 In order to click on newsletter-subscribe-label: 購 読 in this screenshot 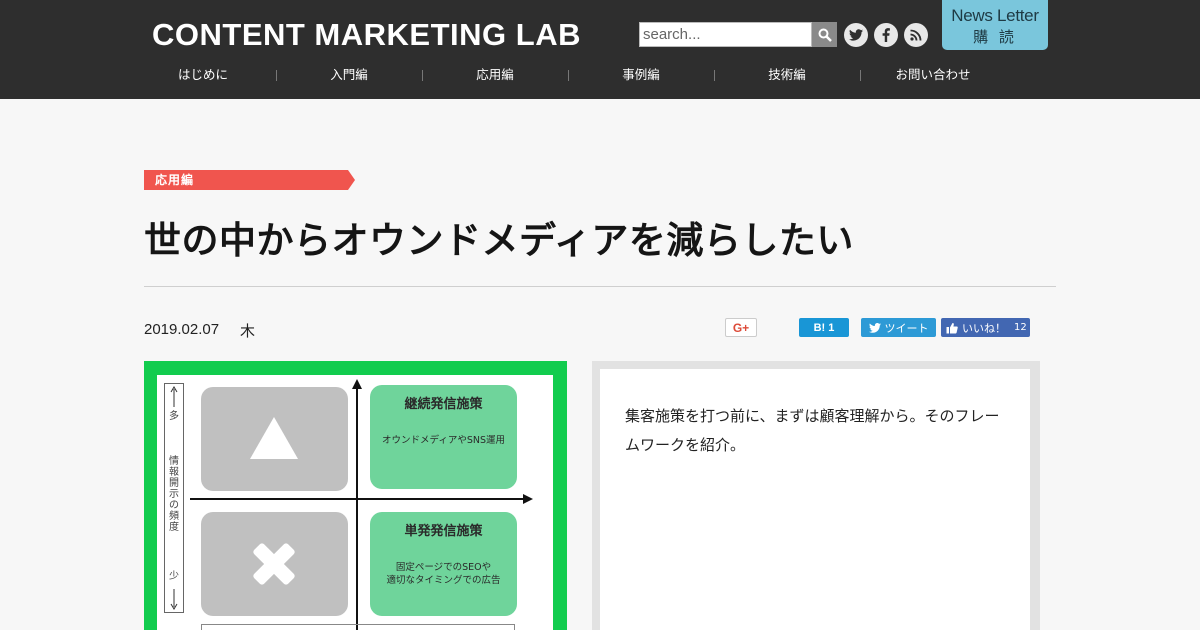, I will do `click(995, 37)`.